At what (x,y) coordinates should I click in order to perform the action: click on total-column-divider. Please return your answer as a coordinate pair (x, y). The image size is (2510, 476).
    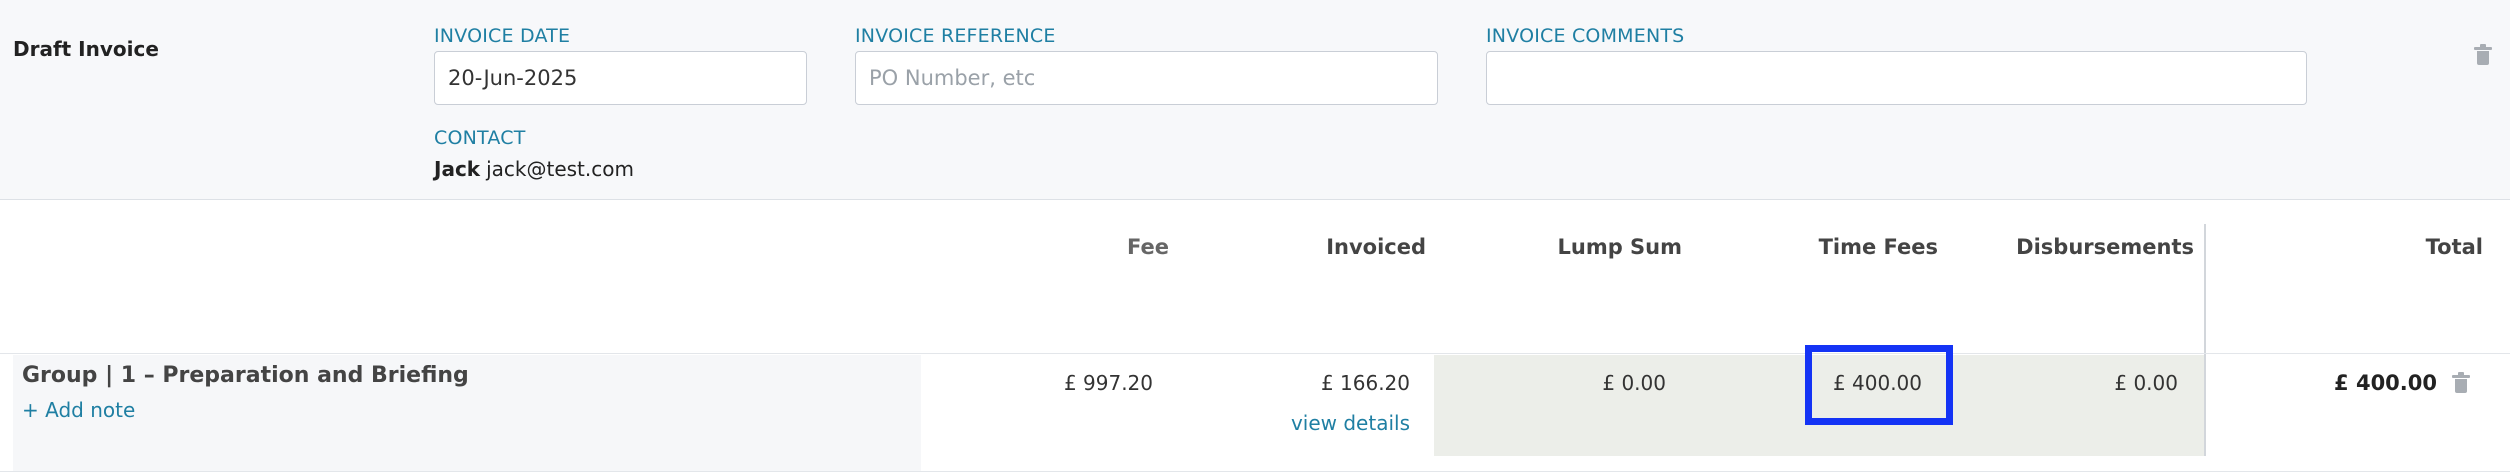
    Looking at the image, I should click on (2205, 340).